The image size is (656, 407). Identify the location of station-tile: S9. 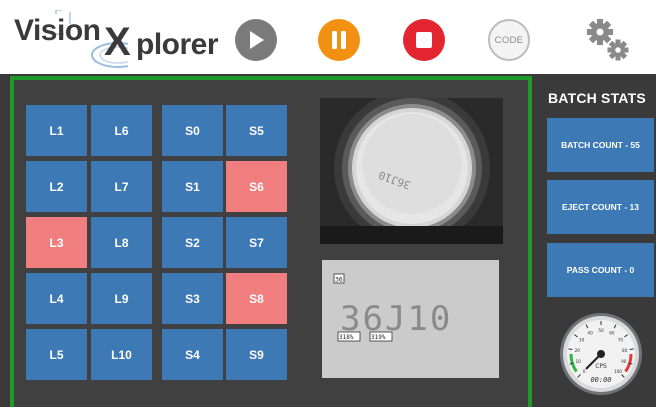
(256, 354).